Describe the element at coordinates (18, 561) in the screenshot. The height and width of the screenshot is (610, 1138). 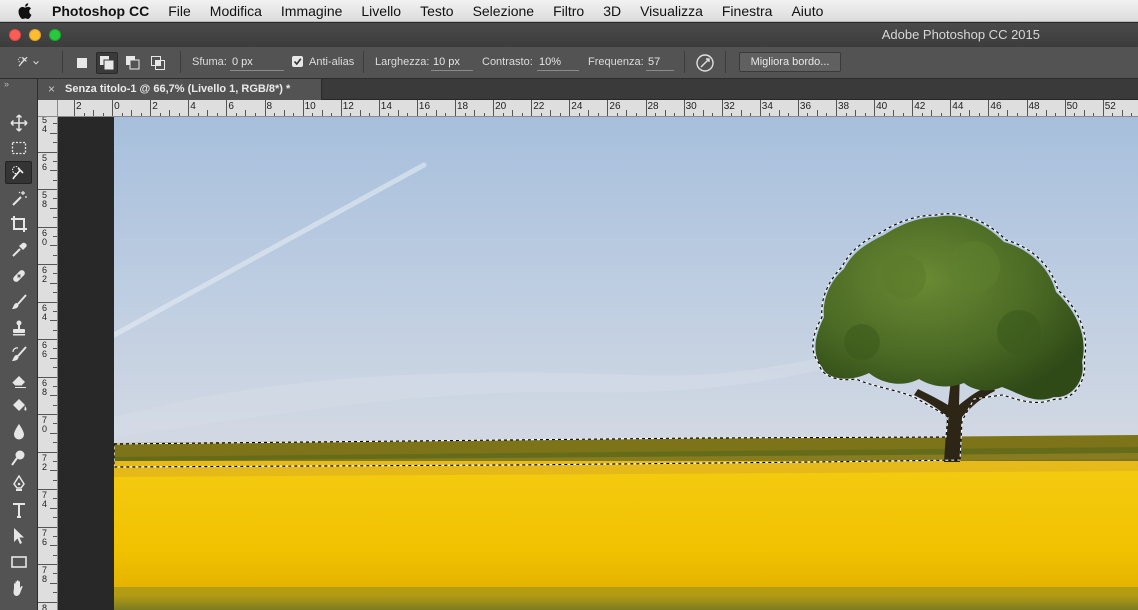
I see `rectangle-tool` at that location.